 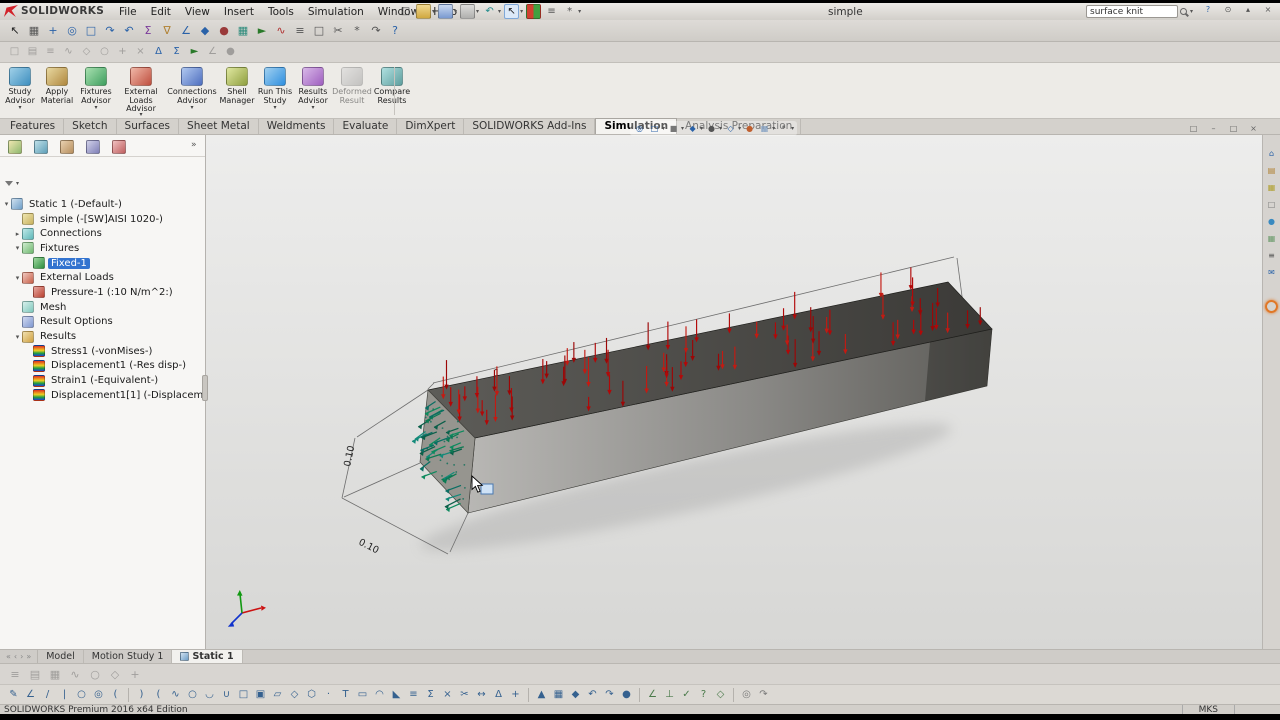 I want to click on rotate-entities-icon: ●, so click(x=626, y=694).